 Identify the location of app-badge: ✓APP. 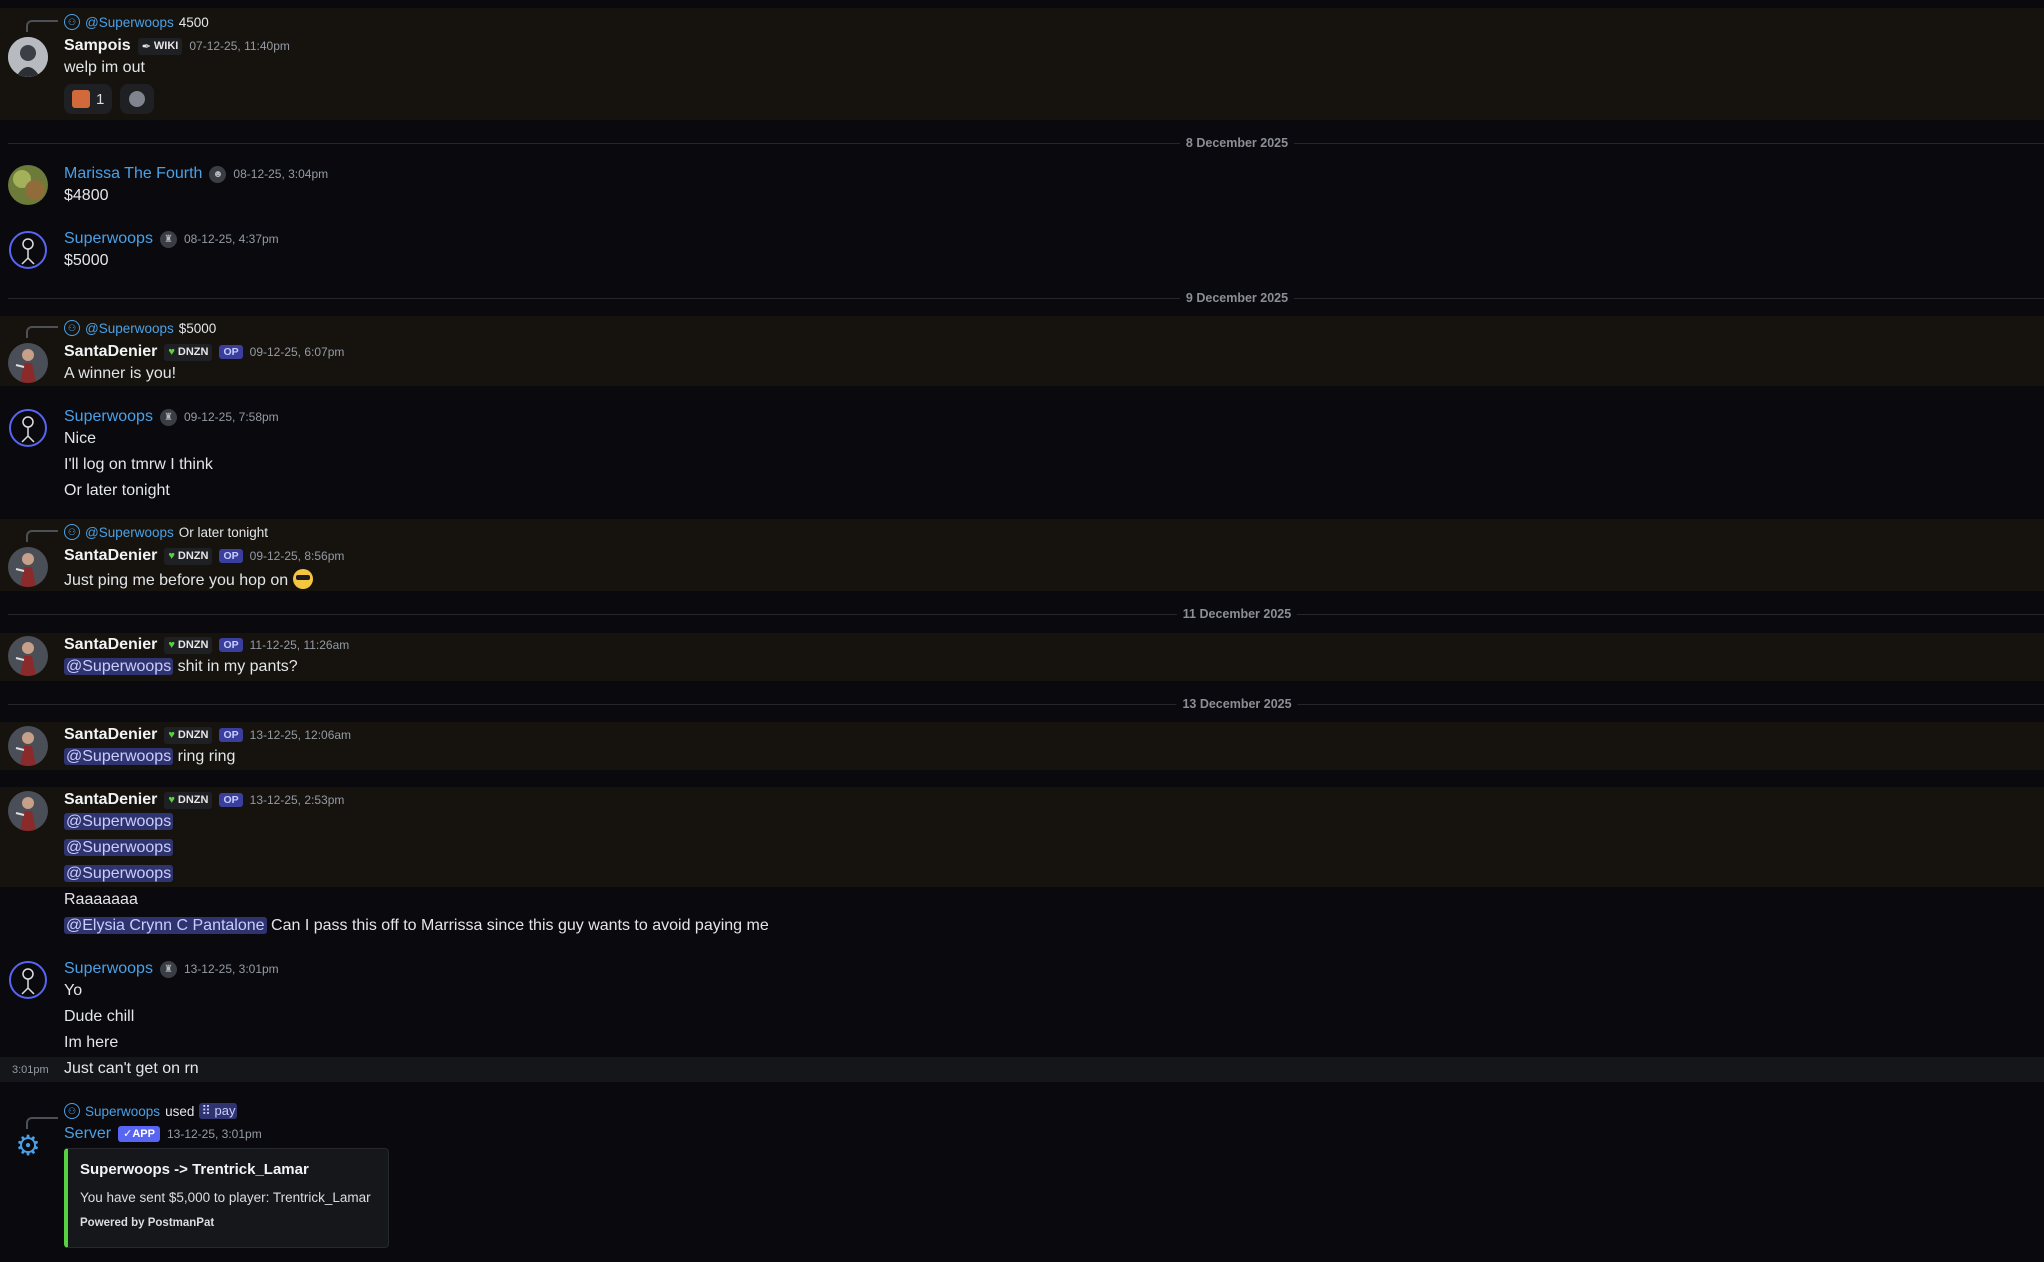
(139, 1134).